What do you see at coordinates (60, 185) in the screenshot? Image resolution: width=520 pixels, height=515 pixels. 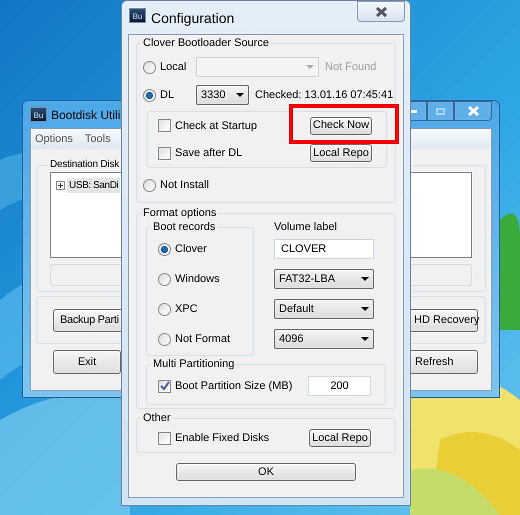 I see `expand-icon` at bounding box center [60, 185].